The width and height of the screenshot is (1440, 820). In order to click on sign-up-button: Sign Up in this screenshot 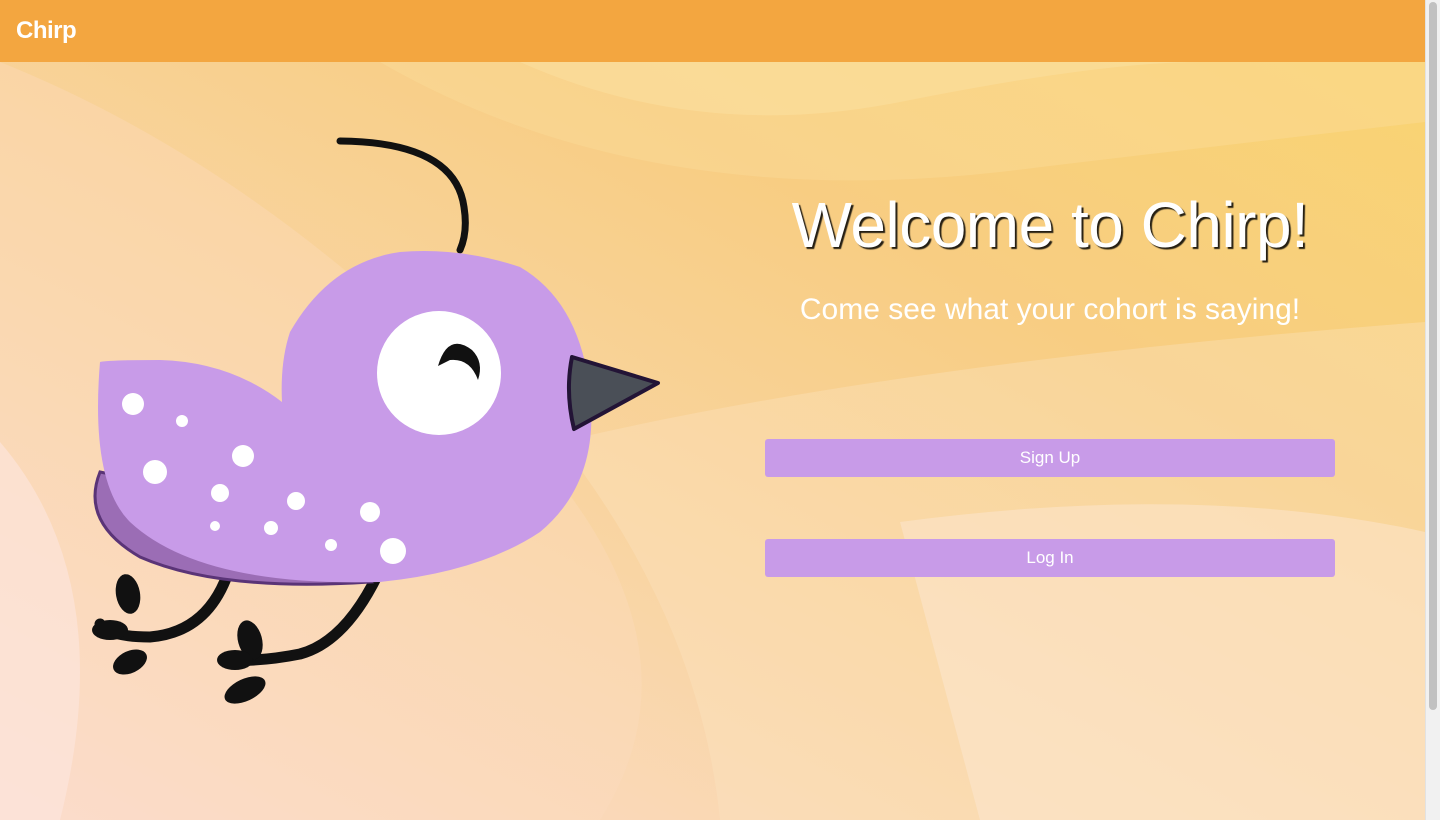, I will do `click(1050, 458)`.